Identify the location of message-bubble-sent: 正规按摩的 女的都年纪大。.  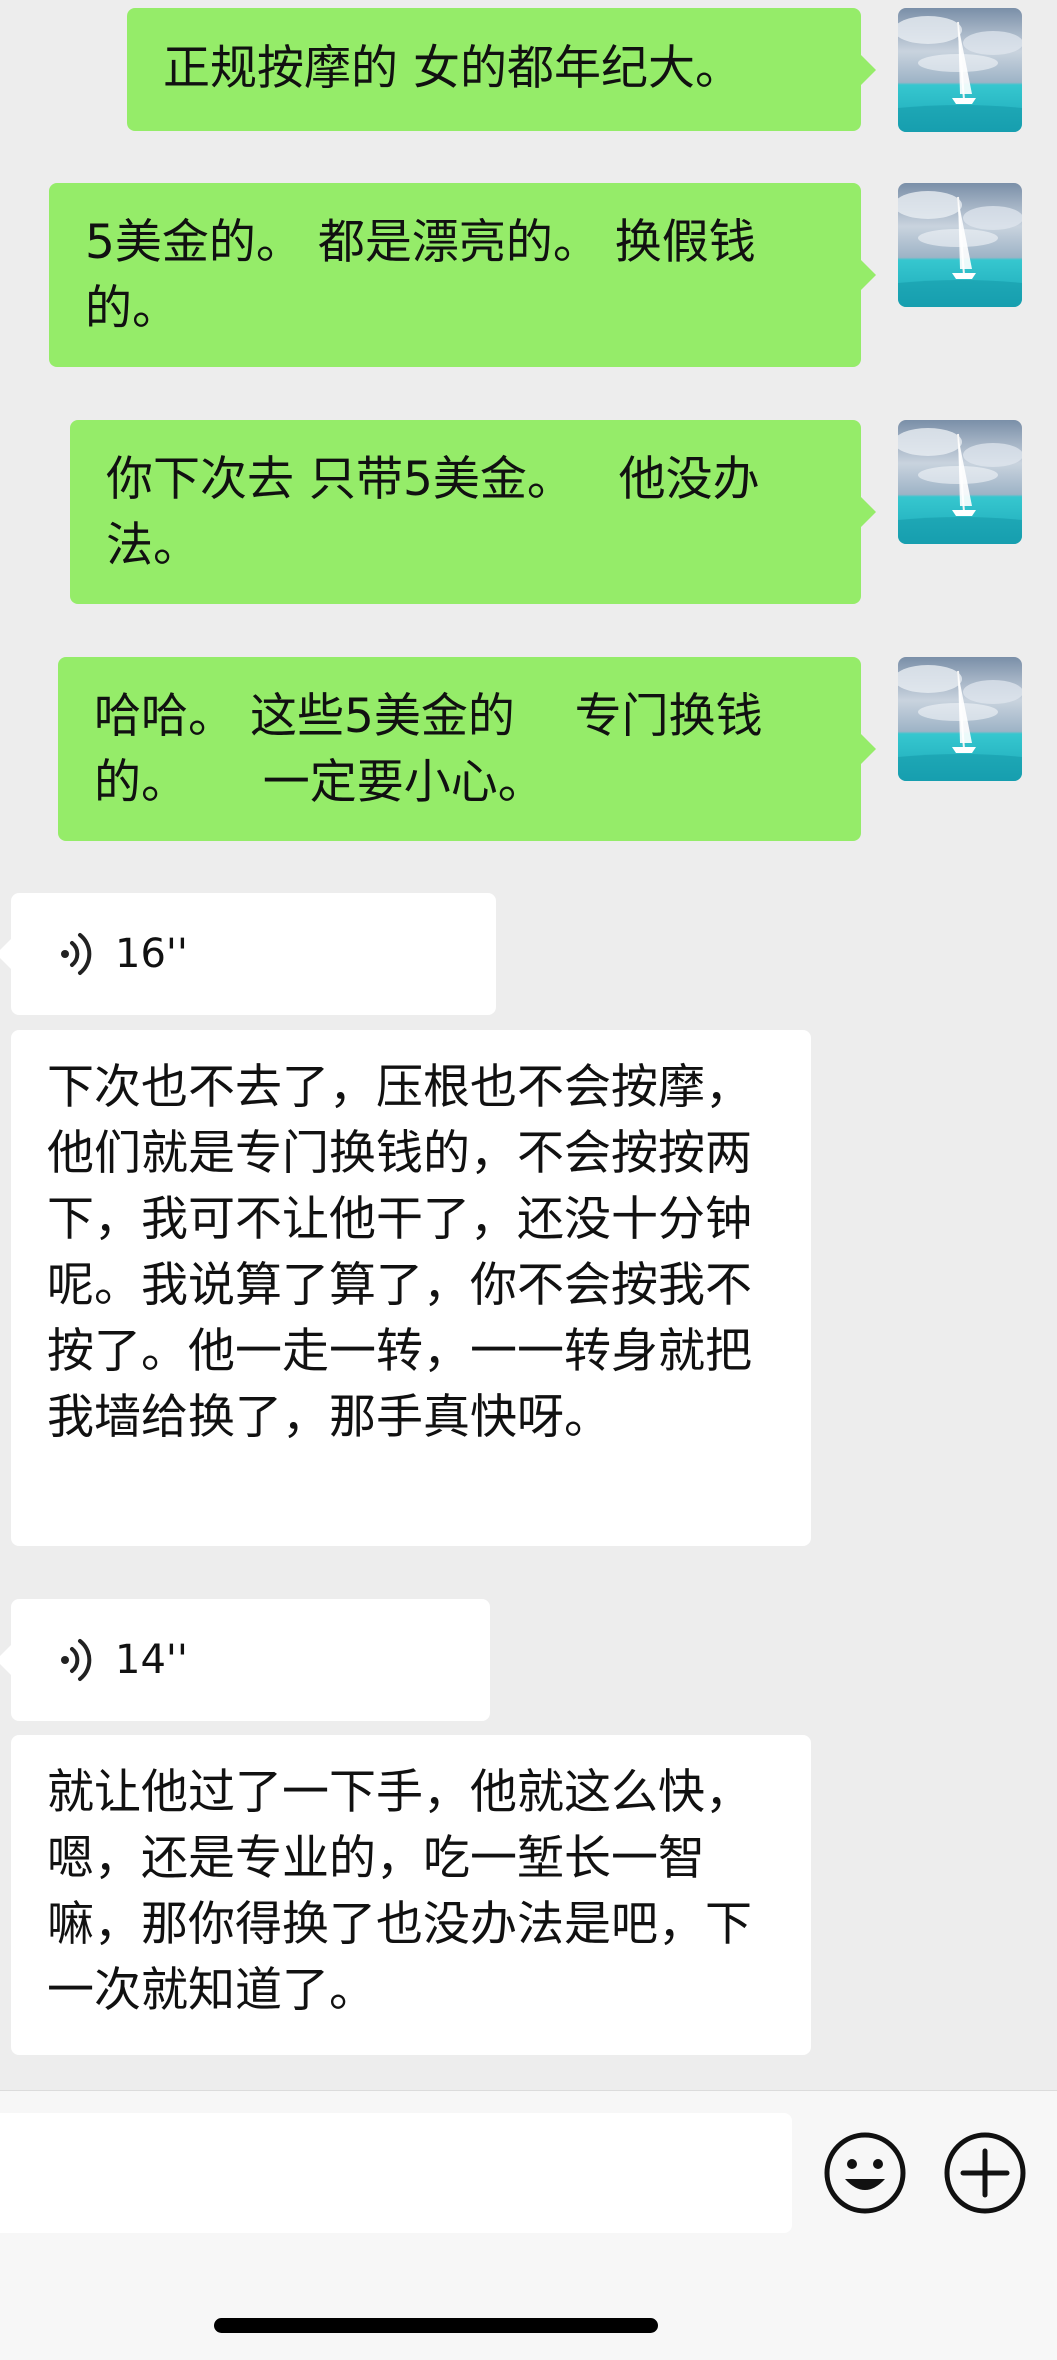
(501, 69).